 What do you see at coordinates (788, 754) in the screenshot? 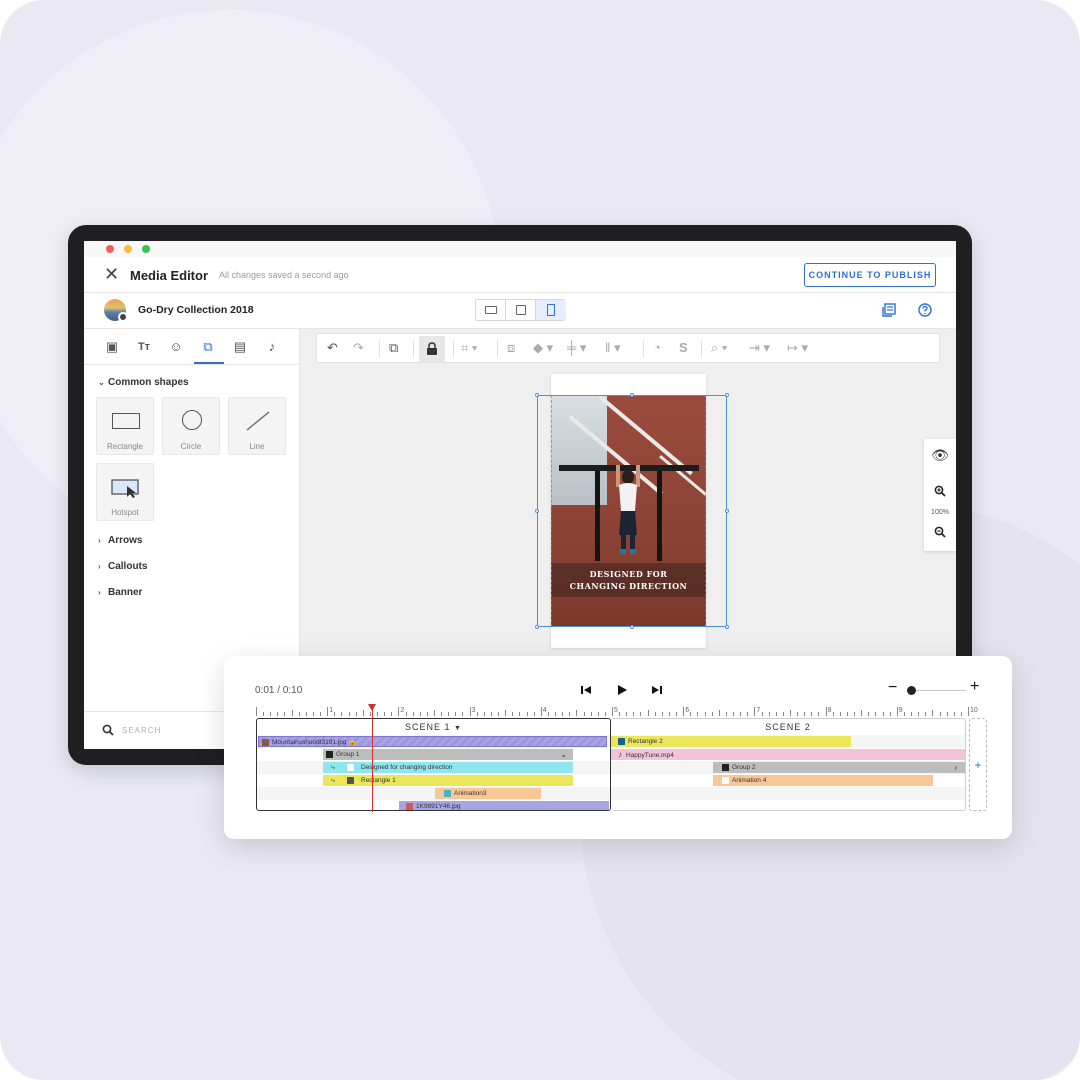
I see `audio-clip: ♪ HappyTune.mp4` at bounding box center [788, 754].